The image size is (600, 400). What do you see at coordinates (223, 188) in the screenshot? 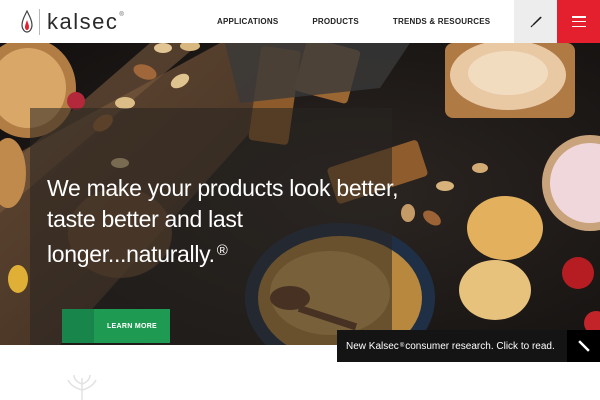
I see `headline-line-1: We make your products look better,` at bounding box center [223, 188].